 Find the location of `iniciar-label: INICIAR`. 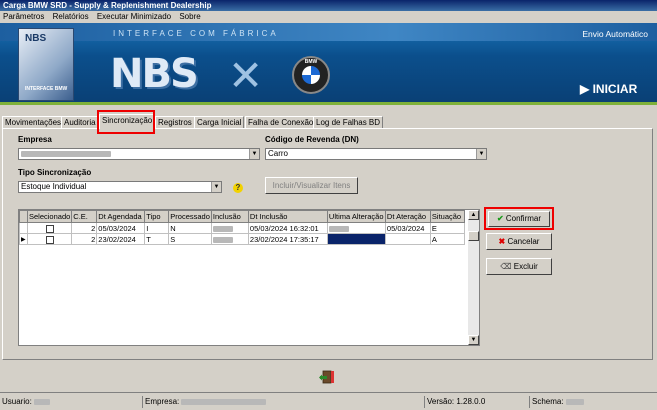

iniciar-label: INICIAR is located at coordinates (615, 89).